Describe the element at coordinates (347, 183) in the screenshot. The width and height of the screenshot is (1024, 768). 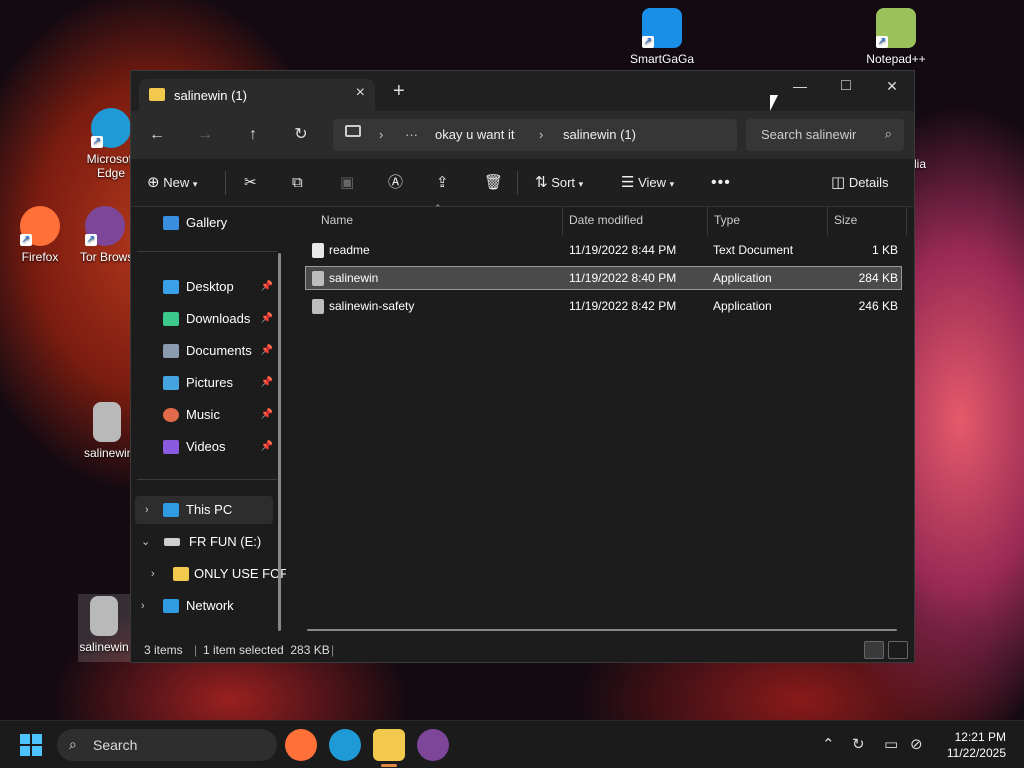
I see `paste-button: ▣` at that location.